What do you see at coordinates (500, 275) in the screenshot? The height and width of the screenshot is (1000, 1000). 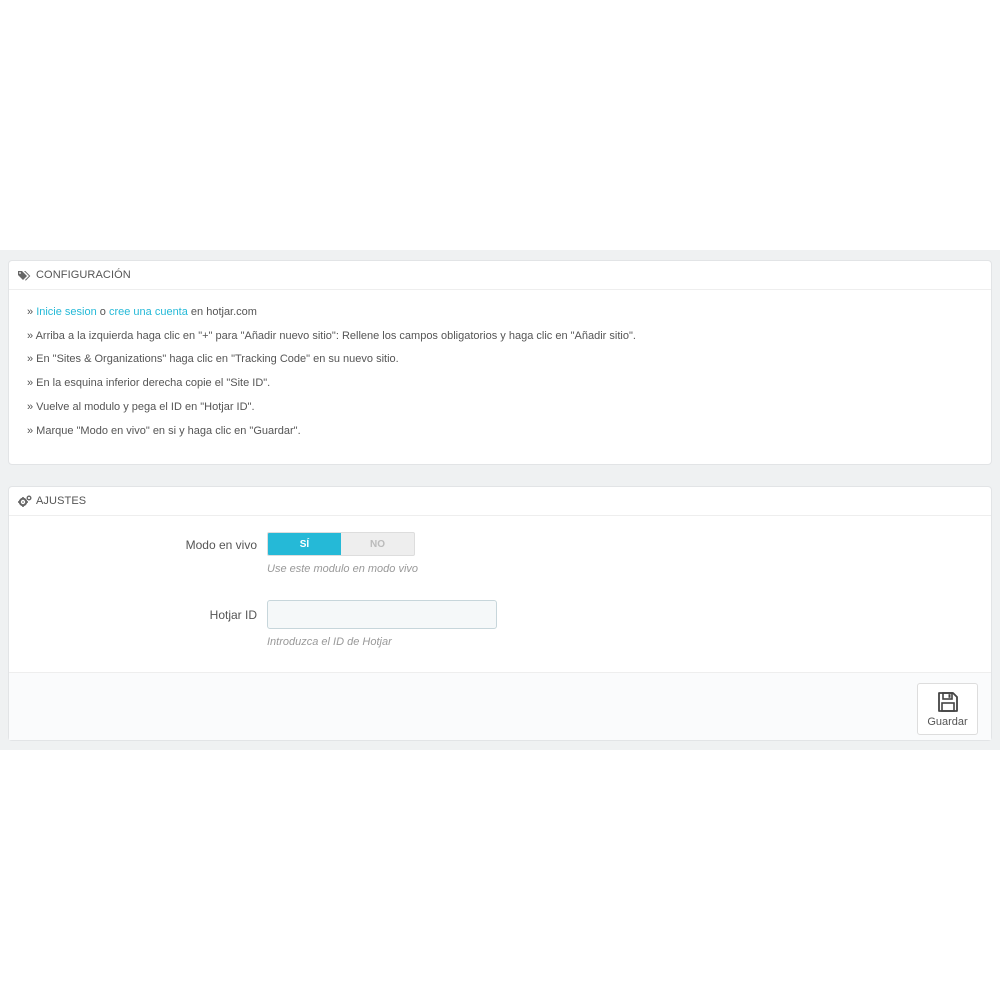 I see `configuration-panel-header: Configuración` at bounding box center [500, 275].